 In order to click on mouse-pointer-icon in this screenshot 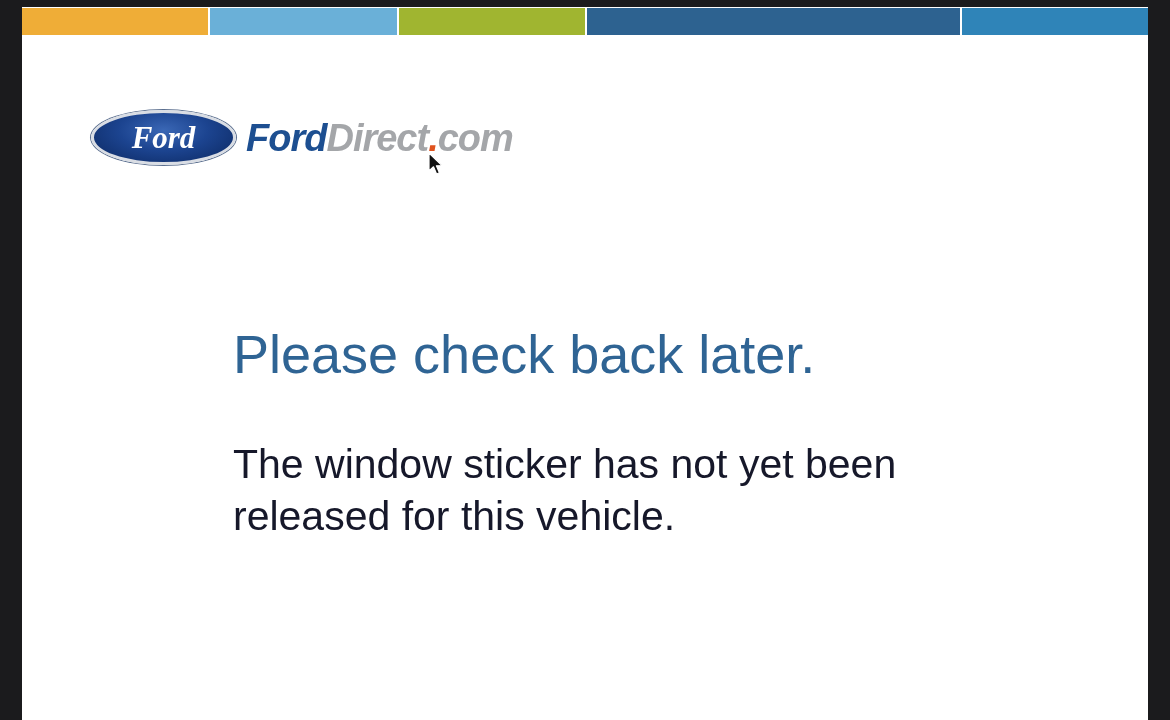, I will do `click(435, 164)`.